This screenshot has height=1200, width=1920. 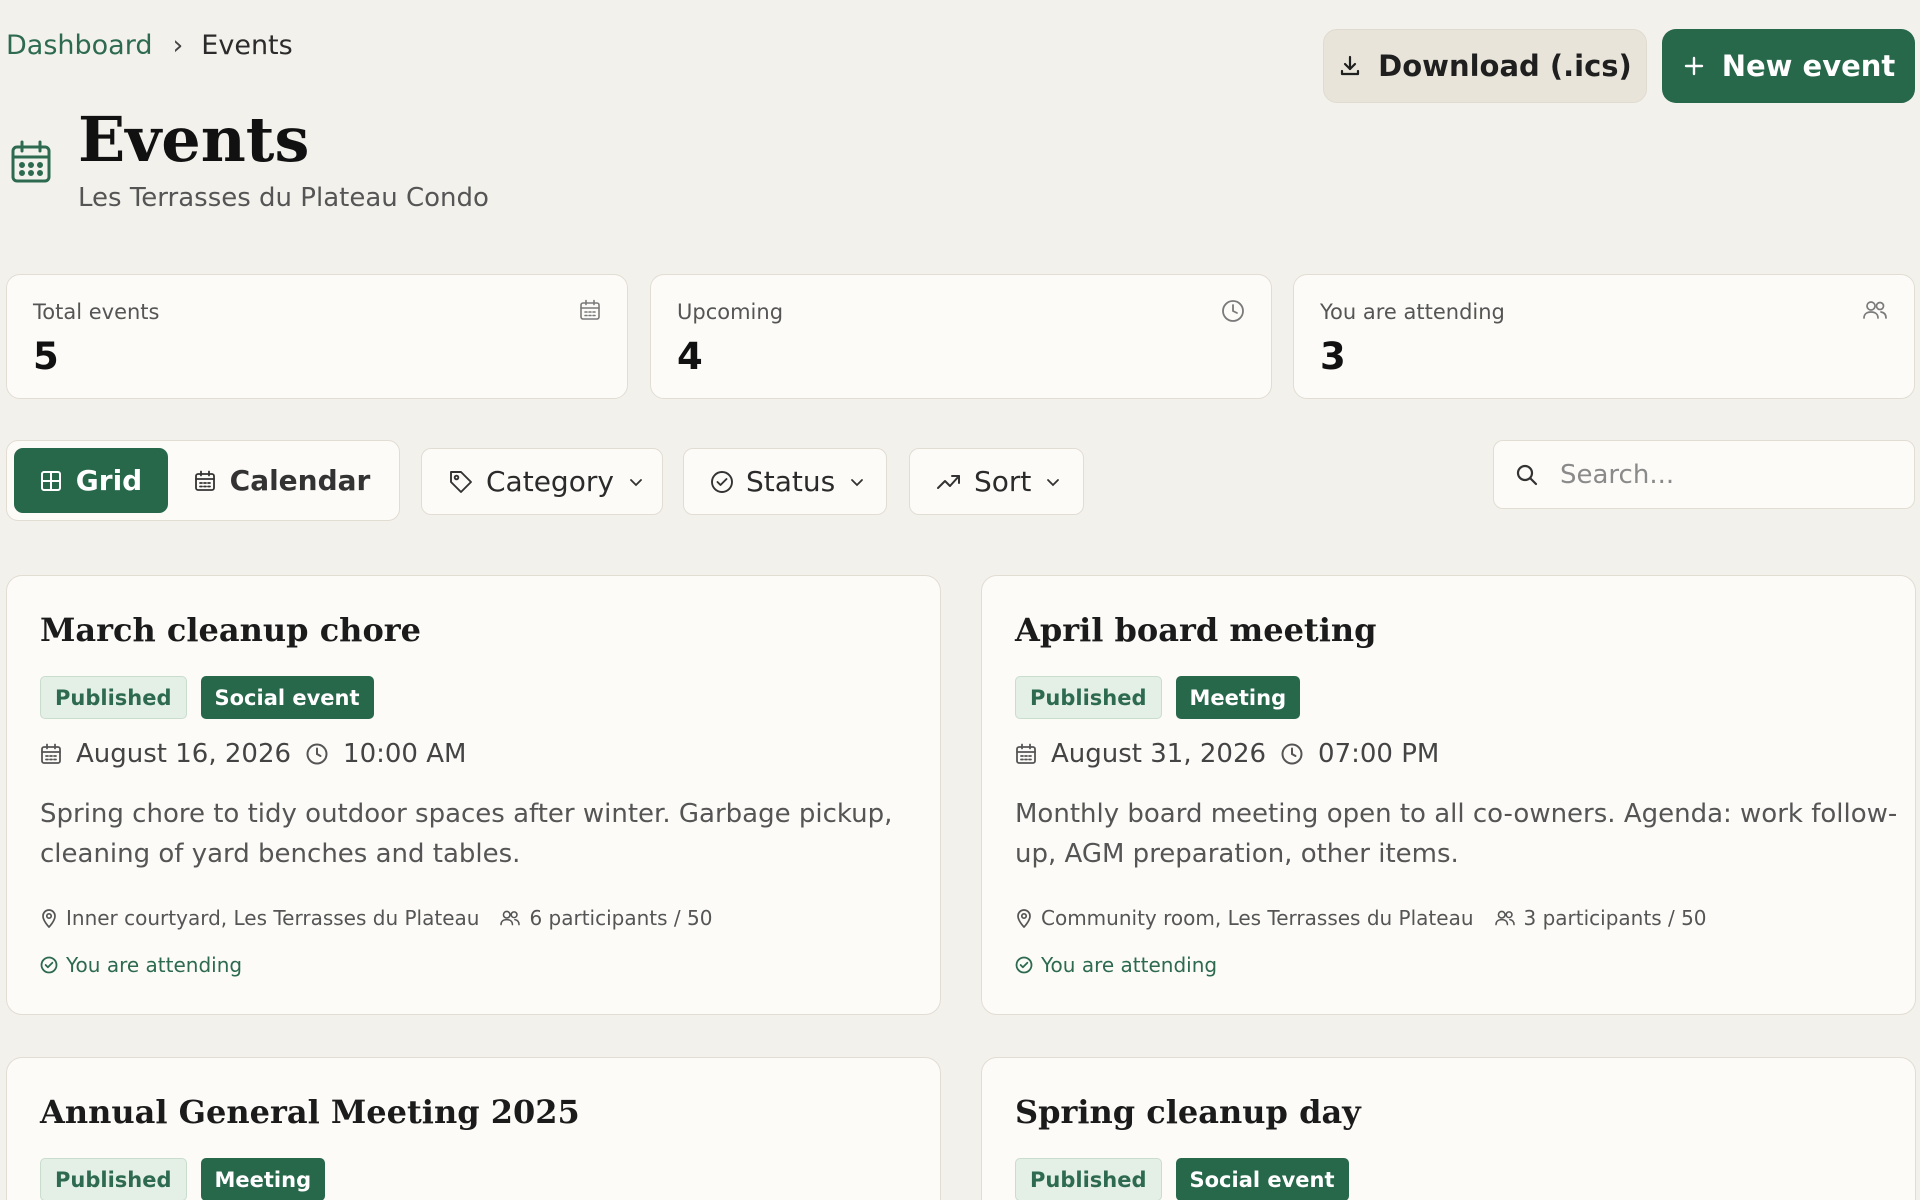 I want to click on grid-view-button: Grid, so click(x=91, y=480).